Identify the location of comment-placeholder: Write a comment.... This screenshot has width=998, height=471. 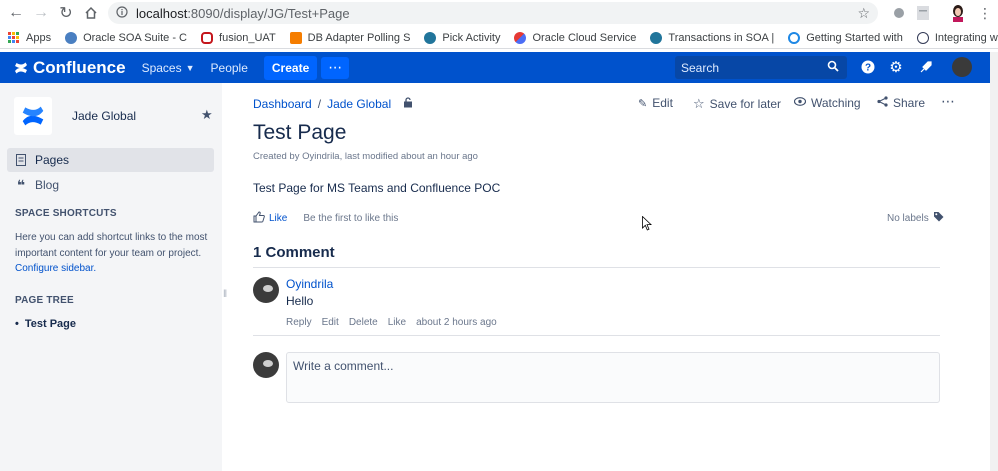
(343, 366).